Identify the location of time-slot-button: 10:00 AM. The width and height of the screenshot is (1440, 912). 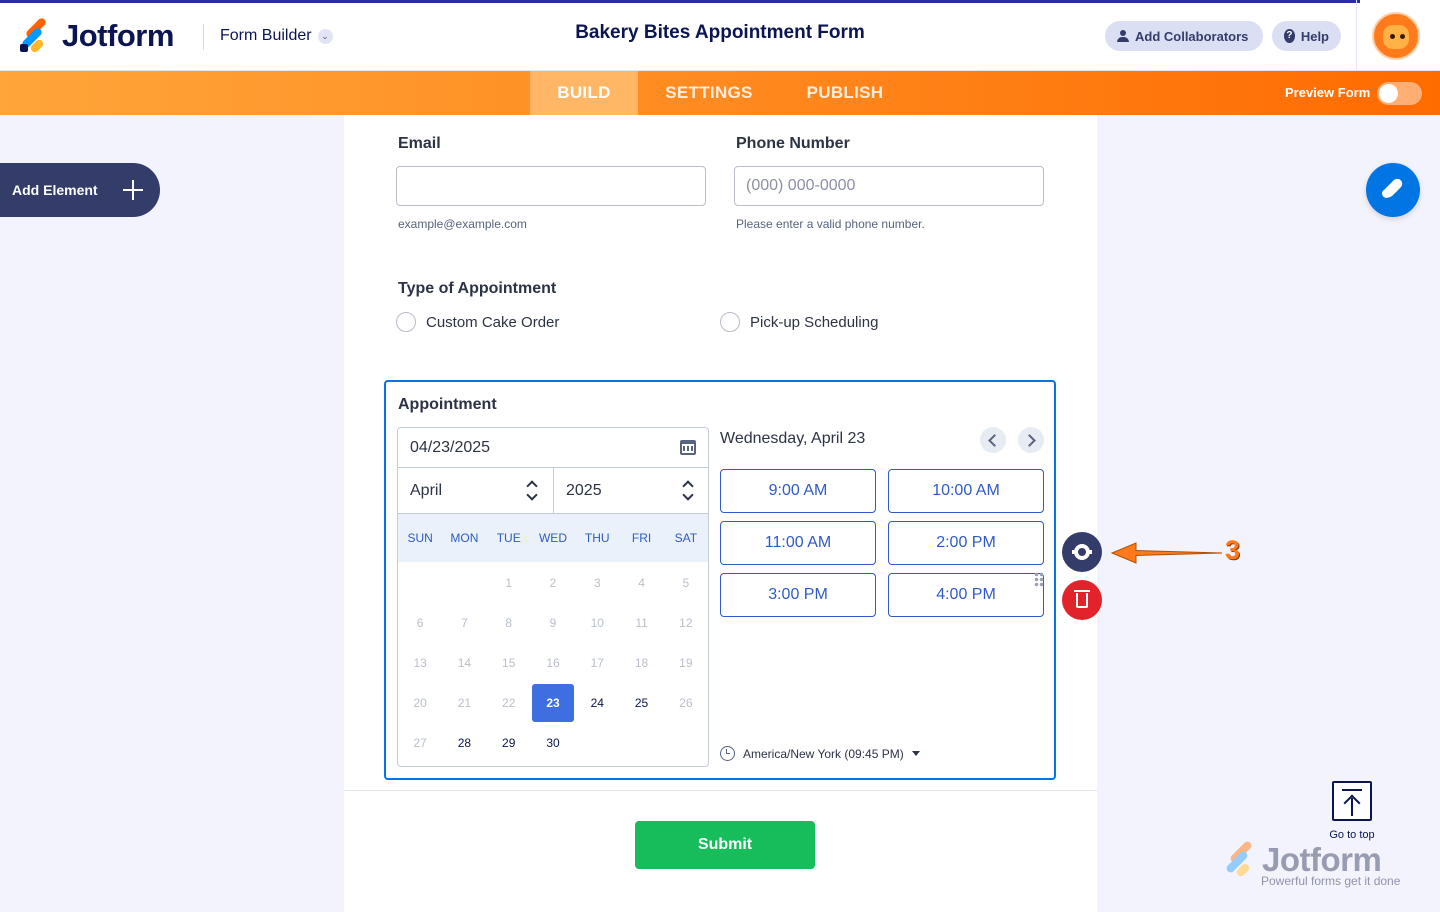
(966, 491).